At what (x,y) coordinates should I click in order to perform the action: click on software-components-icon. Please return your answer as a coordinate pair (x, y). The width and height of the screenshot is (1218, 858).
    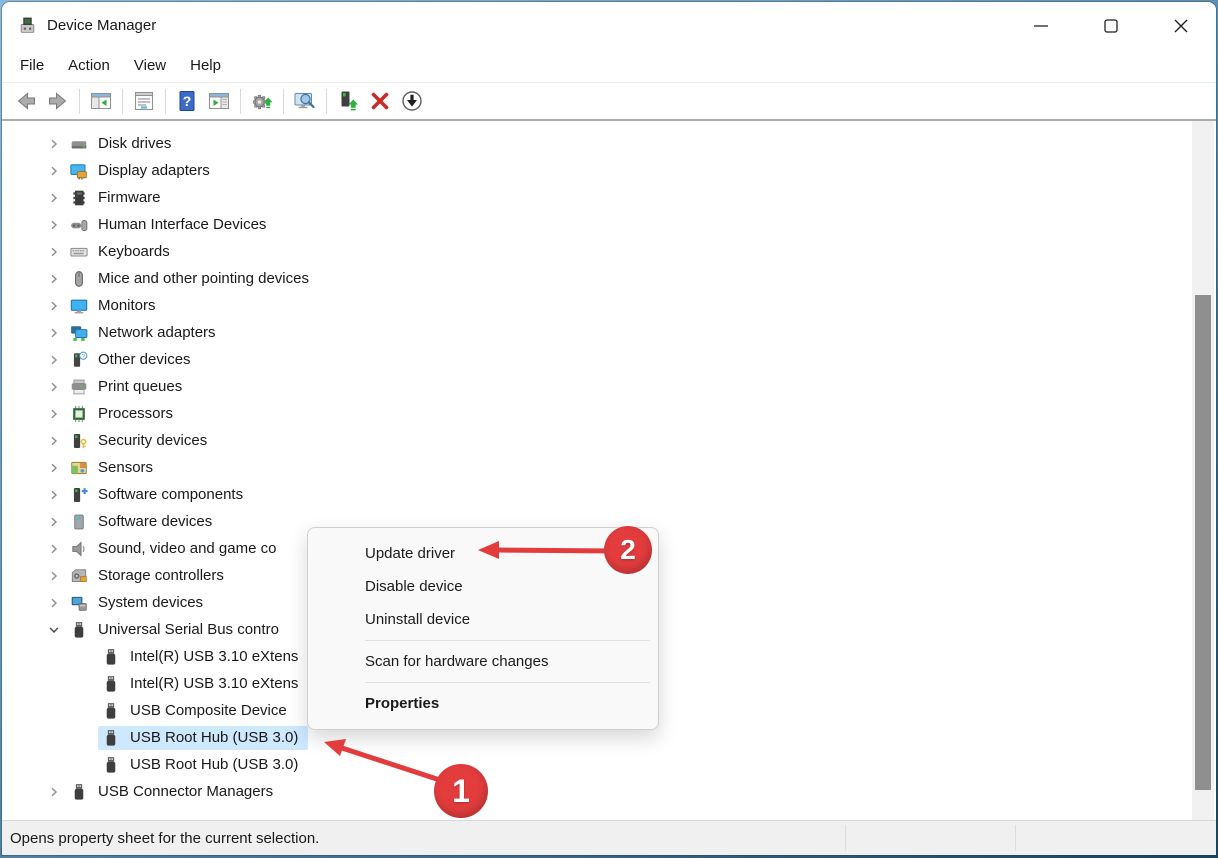
    Looking at the image, I should click on (79, 495).